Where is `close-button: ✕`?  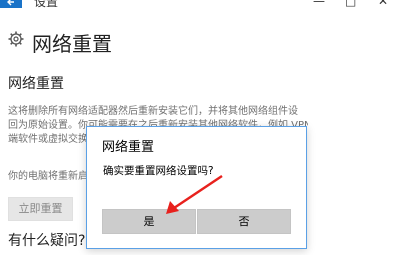 close-button: ✕ is located at coordinates (383, 4).